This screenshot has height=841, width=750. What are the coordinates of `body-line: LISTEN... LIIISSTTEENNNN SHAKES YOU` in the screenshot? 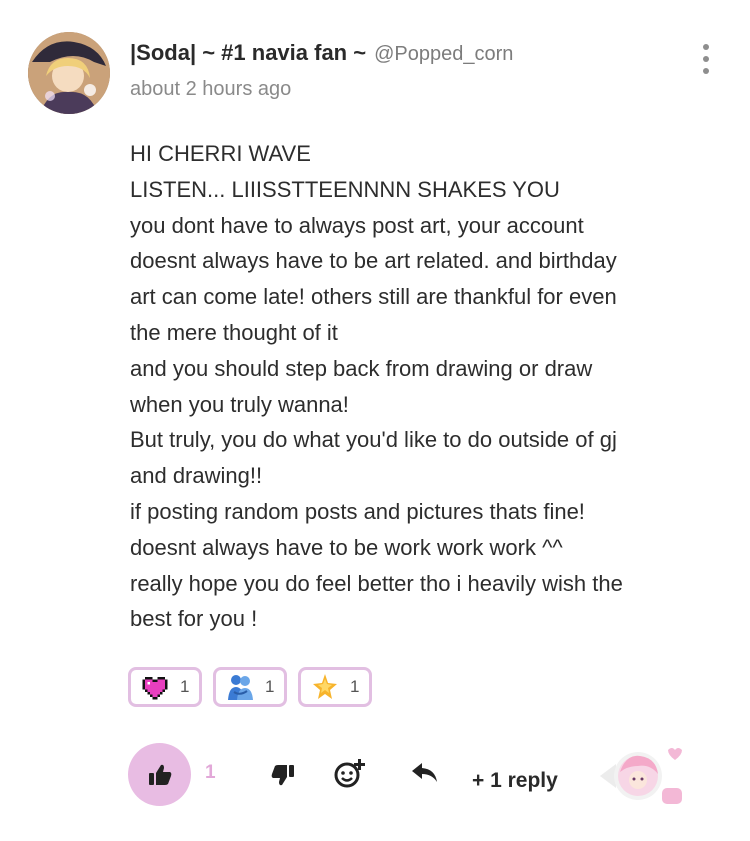 It's located at (345, 189).